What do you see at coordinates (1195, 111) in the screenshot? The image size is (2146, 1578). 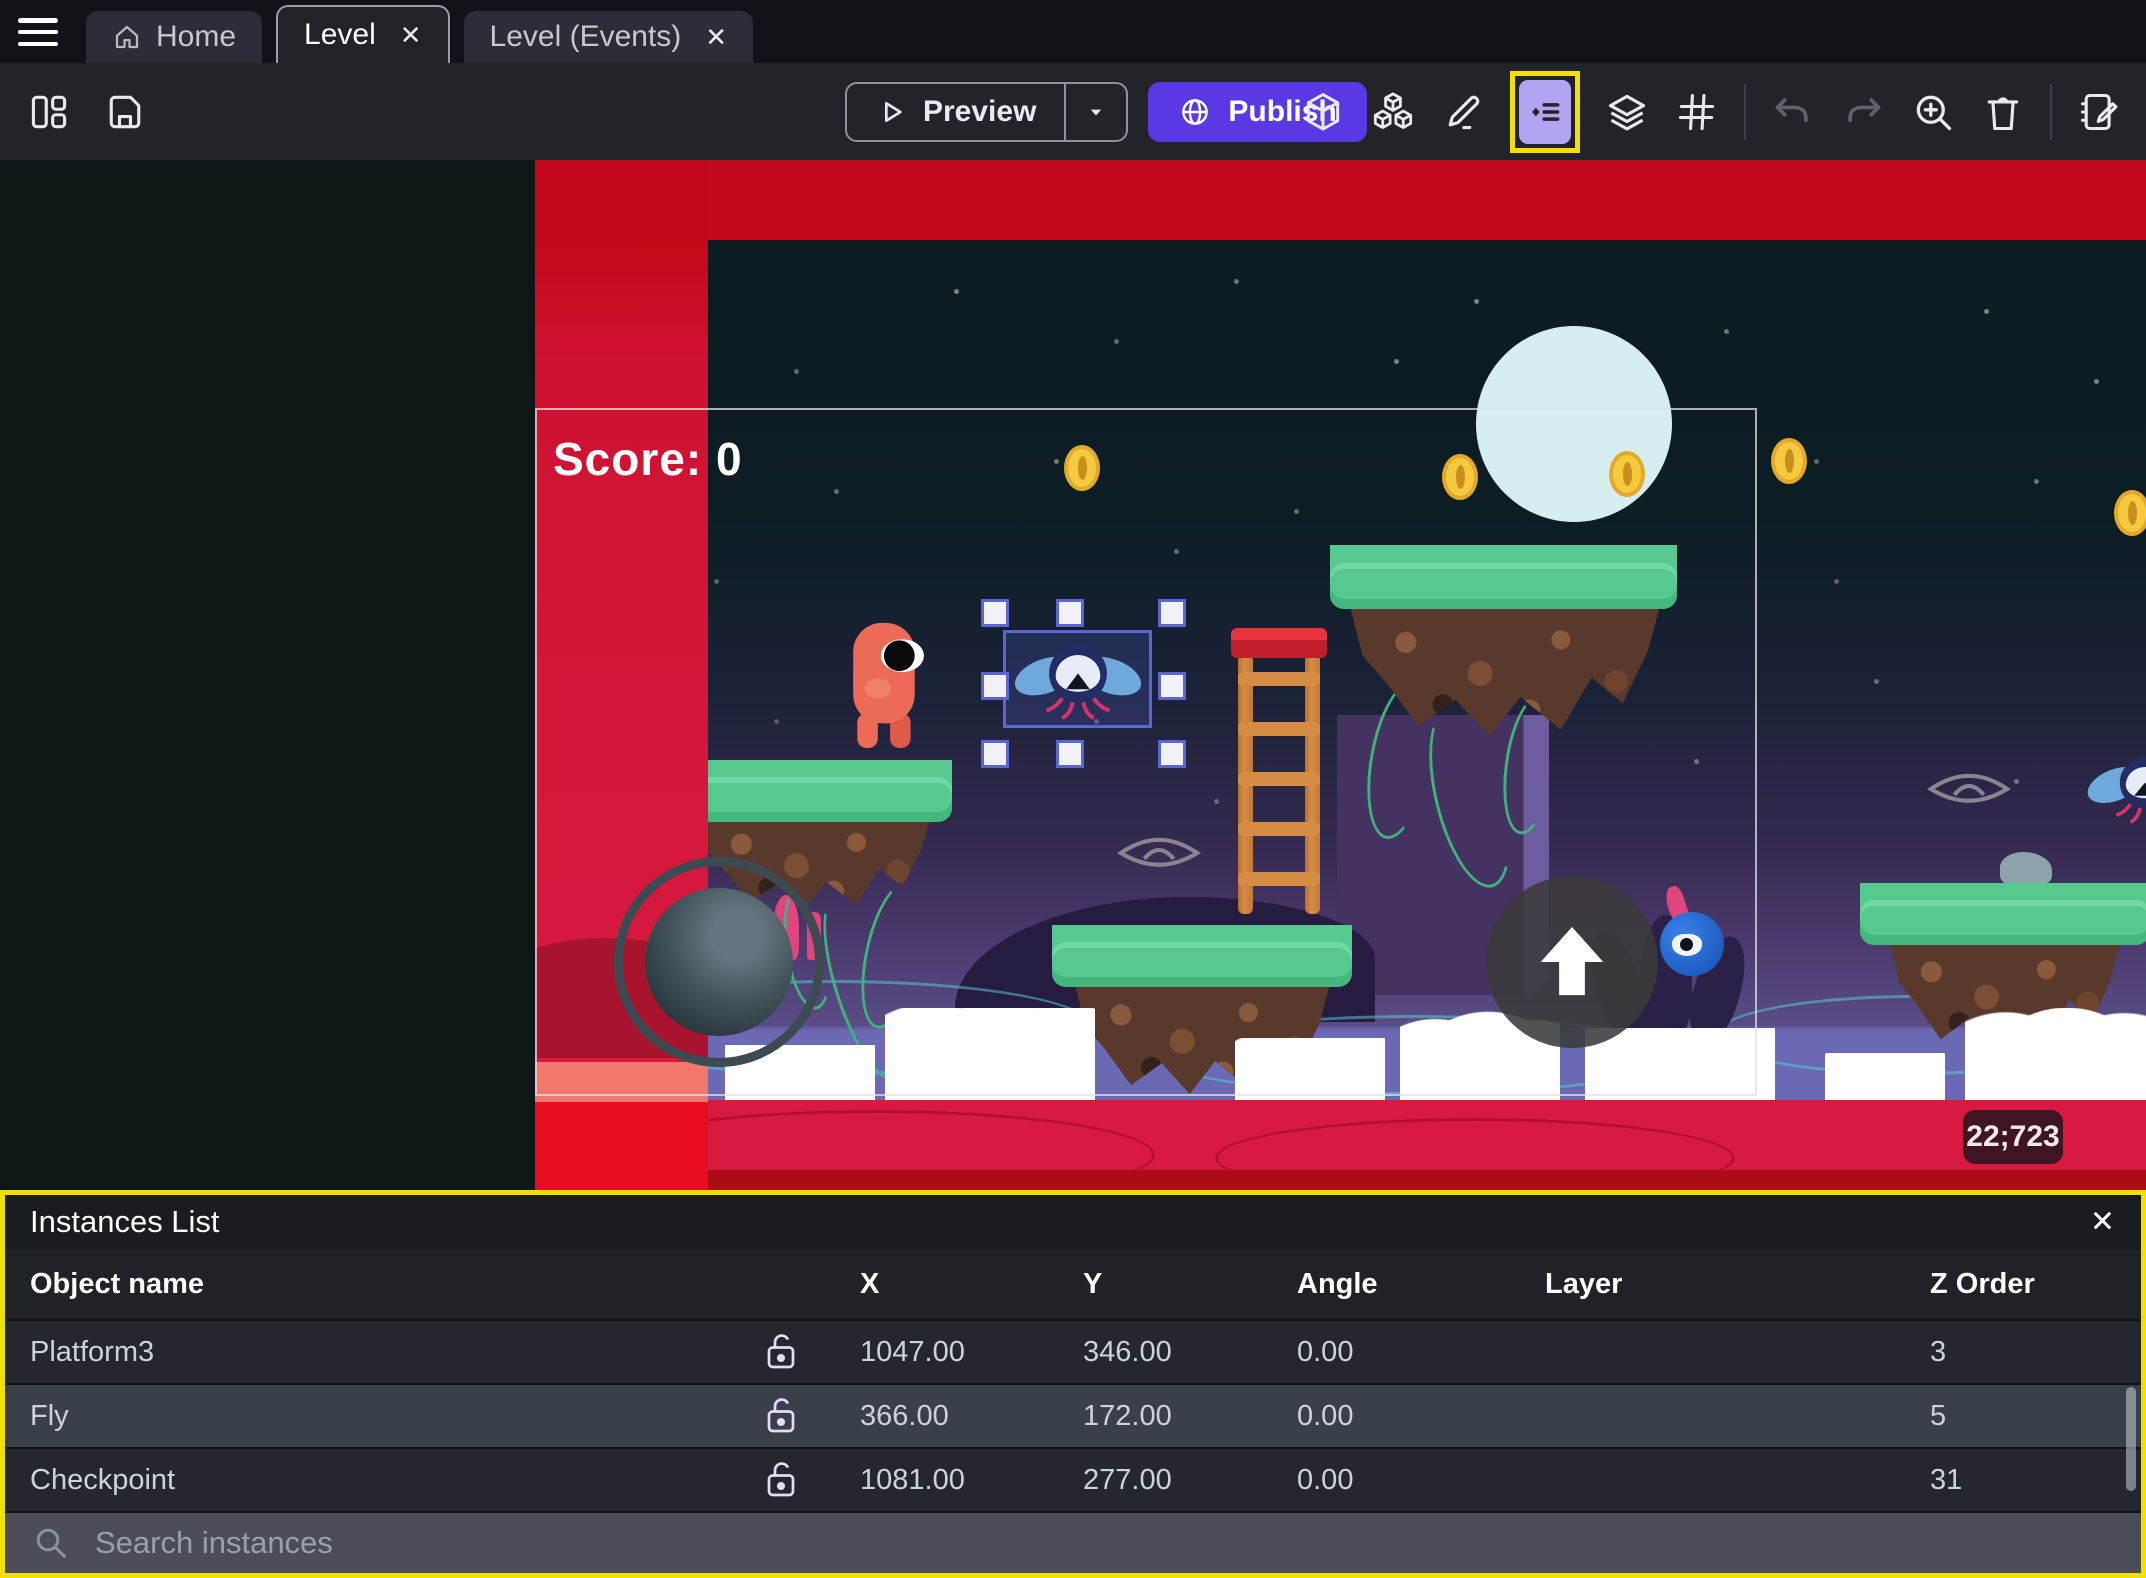 I see `globe-icon` at bounding box center [1195, 111].